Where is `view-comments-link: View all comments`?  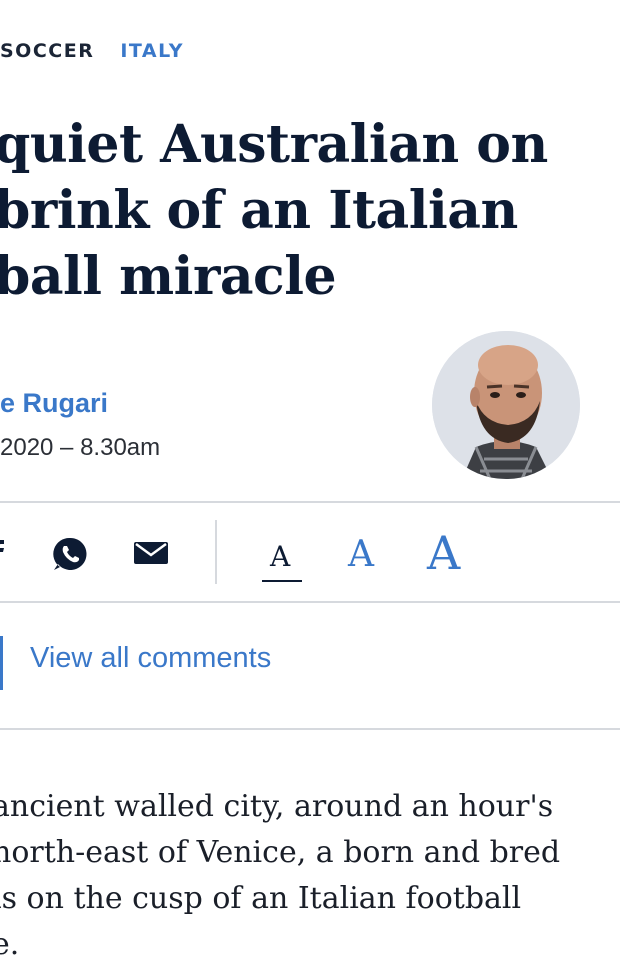
view-comments-link: View all comments is located at coordinates (150, 658).